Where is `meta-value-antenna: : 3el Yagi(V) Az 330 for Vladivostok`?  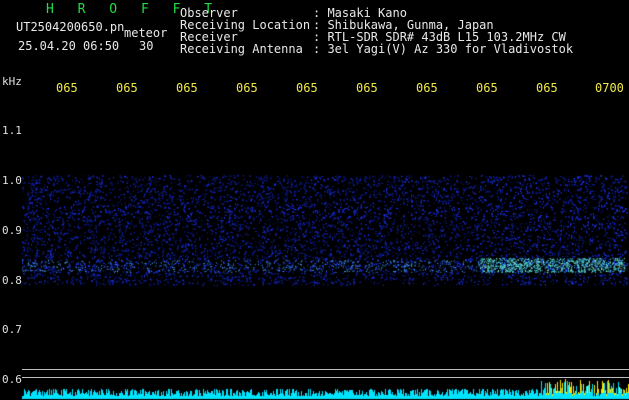 meta-value-antenna: : 3el Yagi(V) Az 330 for Vladivostok is located at coordinates (443, 49).